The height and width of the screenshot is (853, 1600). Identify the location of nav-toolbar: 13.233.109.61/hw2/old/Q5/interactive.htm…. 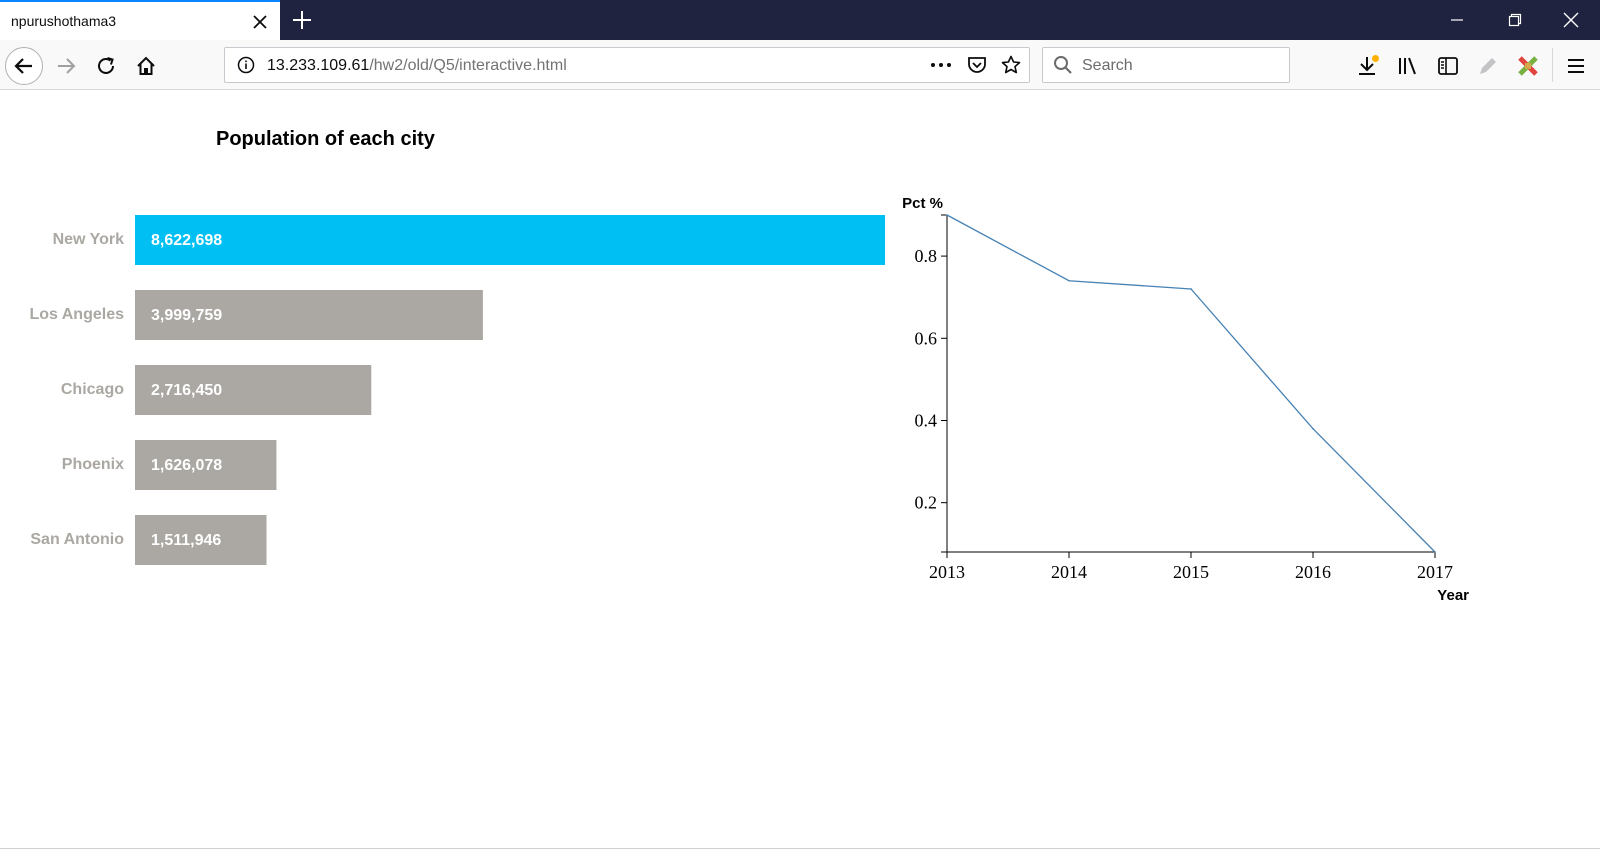
(800, 65).